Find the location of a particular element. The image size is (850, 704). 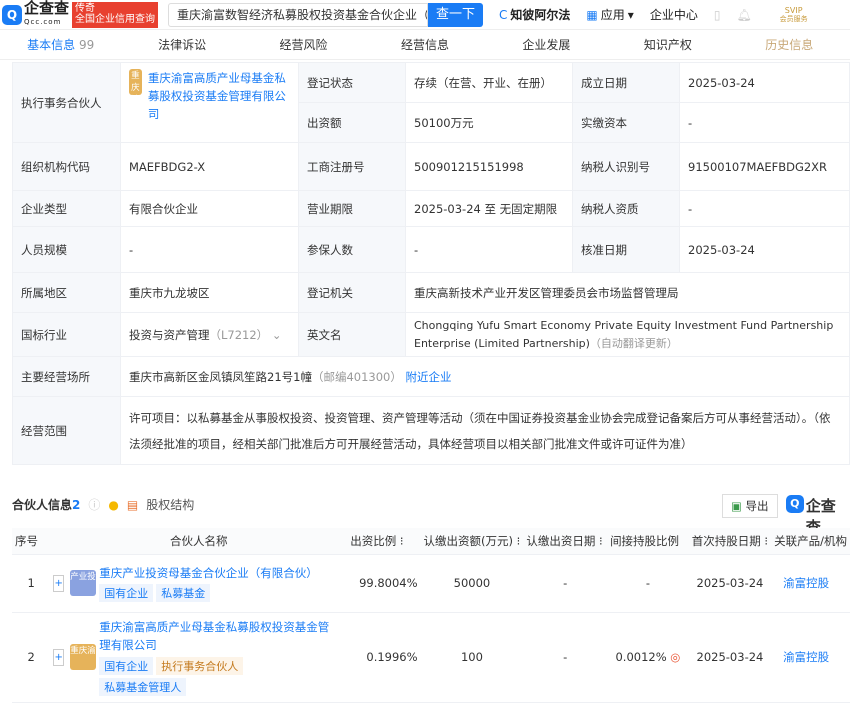

status-value: 存续（在营、开业、在册） is located at coordinates (489, 82).